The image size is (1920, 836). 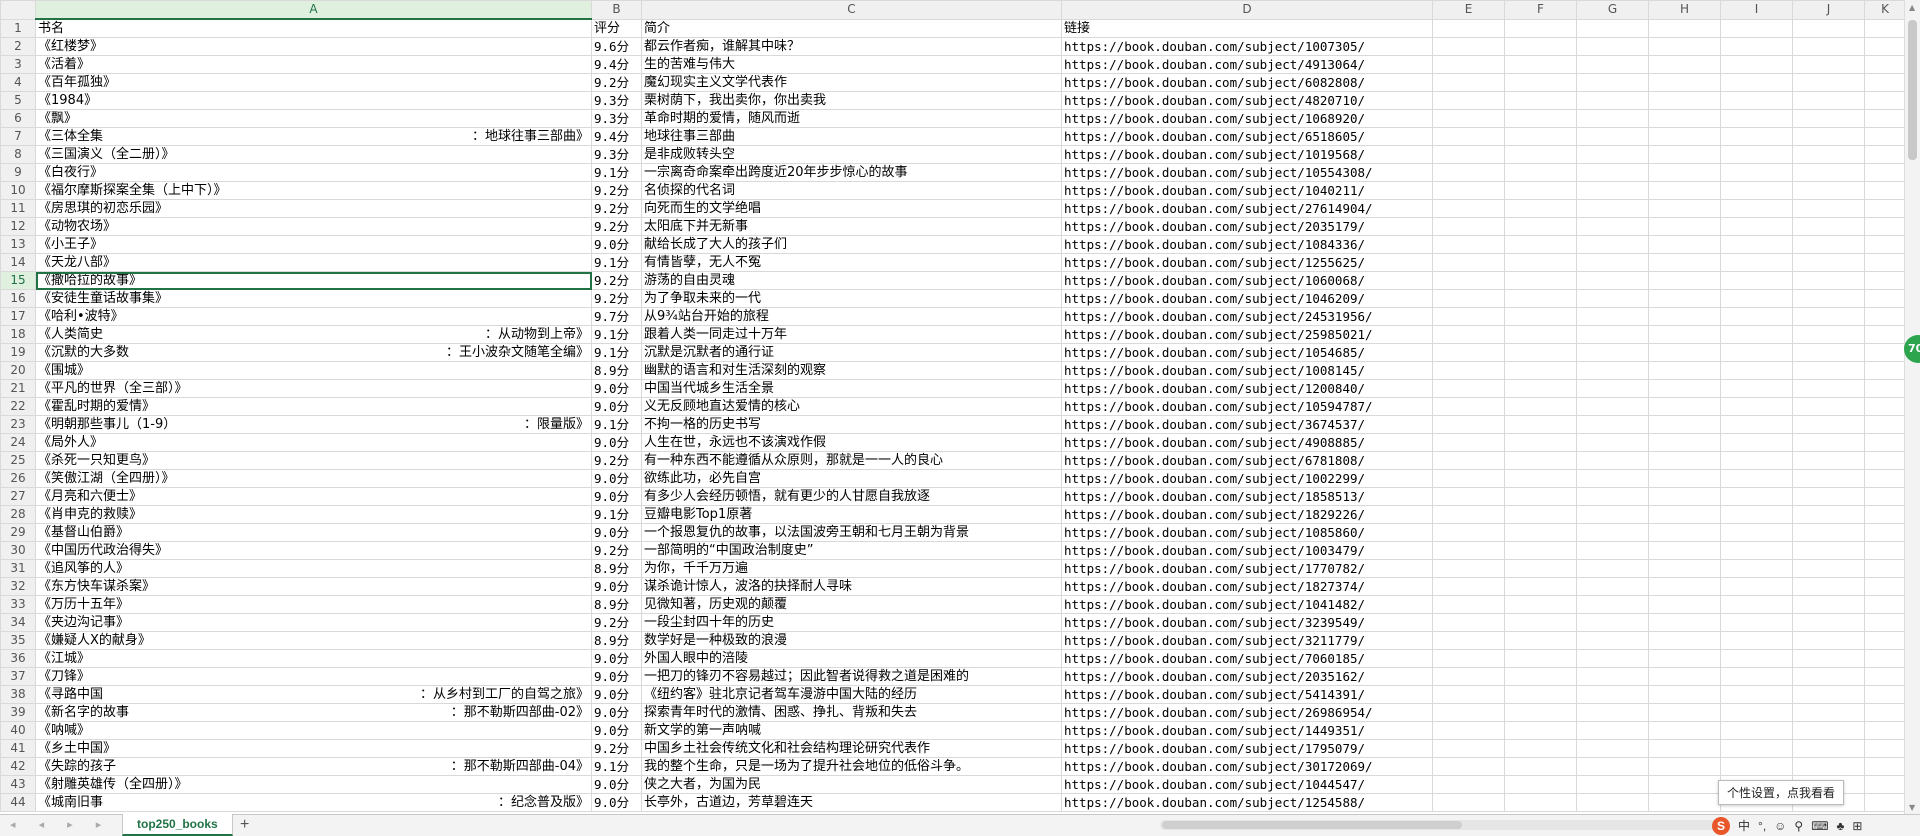 What do you see at coordinates (313, 694) in the screenshot?
I see `book-title-cell: 《寻路中国 ：从乡村到工厂的自驾之旅》` at bounding box center [313, 694].